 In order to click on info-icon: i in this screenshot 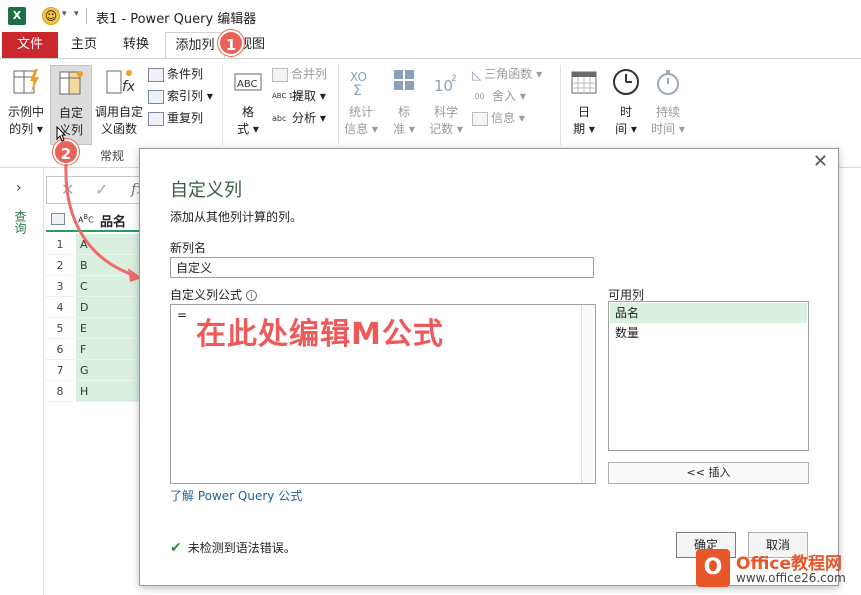, I will do `click(251, 295)`.